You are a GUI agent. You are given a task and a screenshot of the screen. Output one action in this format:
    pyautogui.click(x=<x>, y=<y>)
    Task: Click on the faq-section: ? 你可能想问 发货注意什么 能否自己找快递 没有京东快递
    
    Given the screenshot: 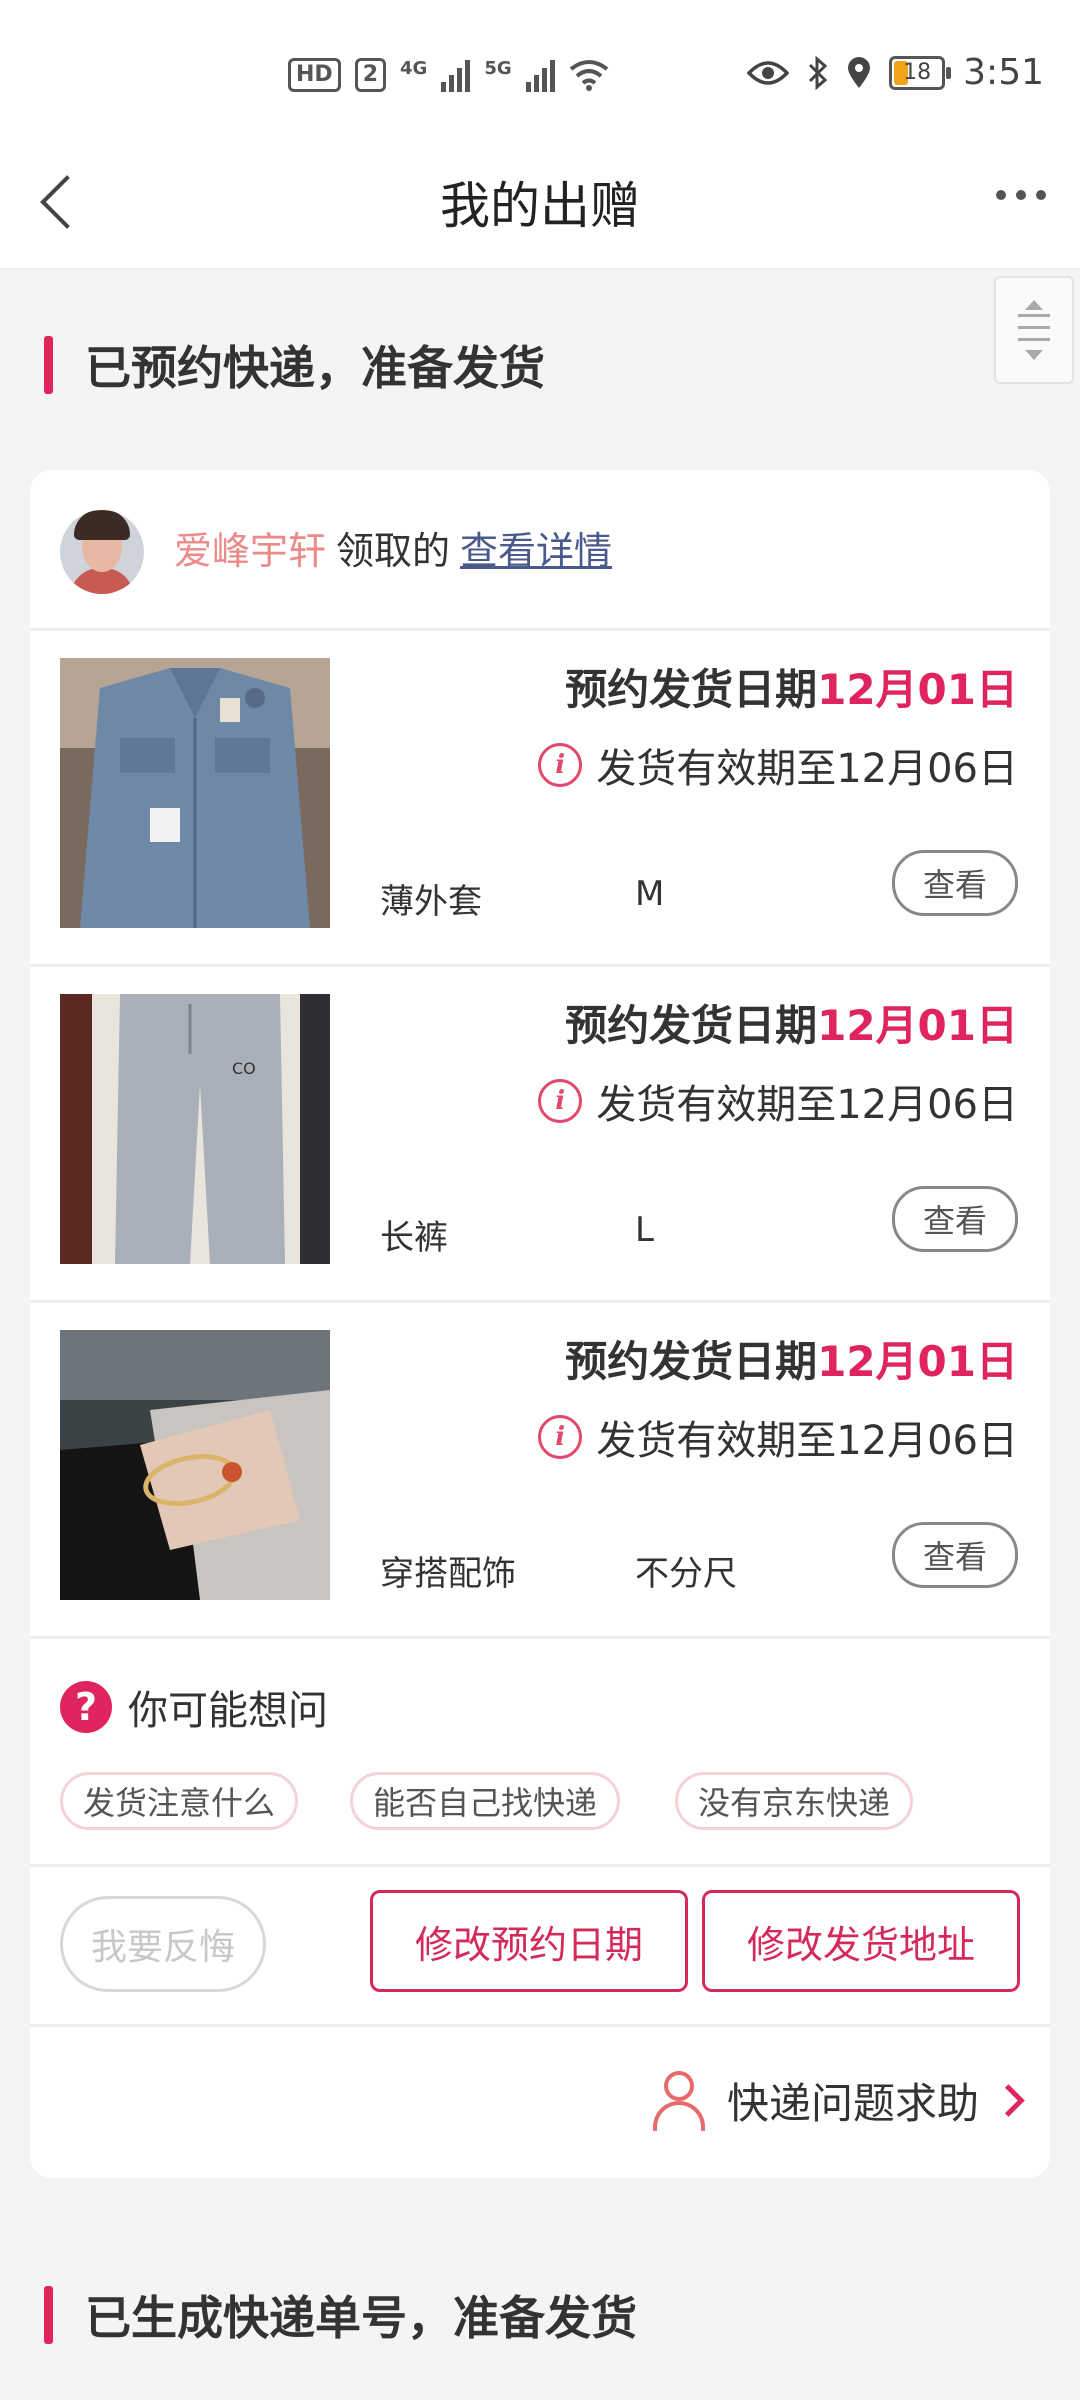 What is the action you would take?
    pyautogui.click(x=540, y=1750)
    